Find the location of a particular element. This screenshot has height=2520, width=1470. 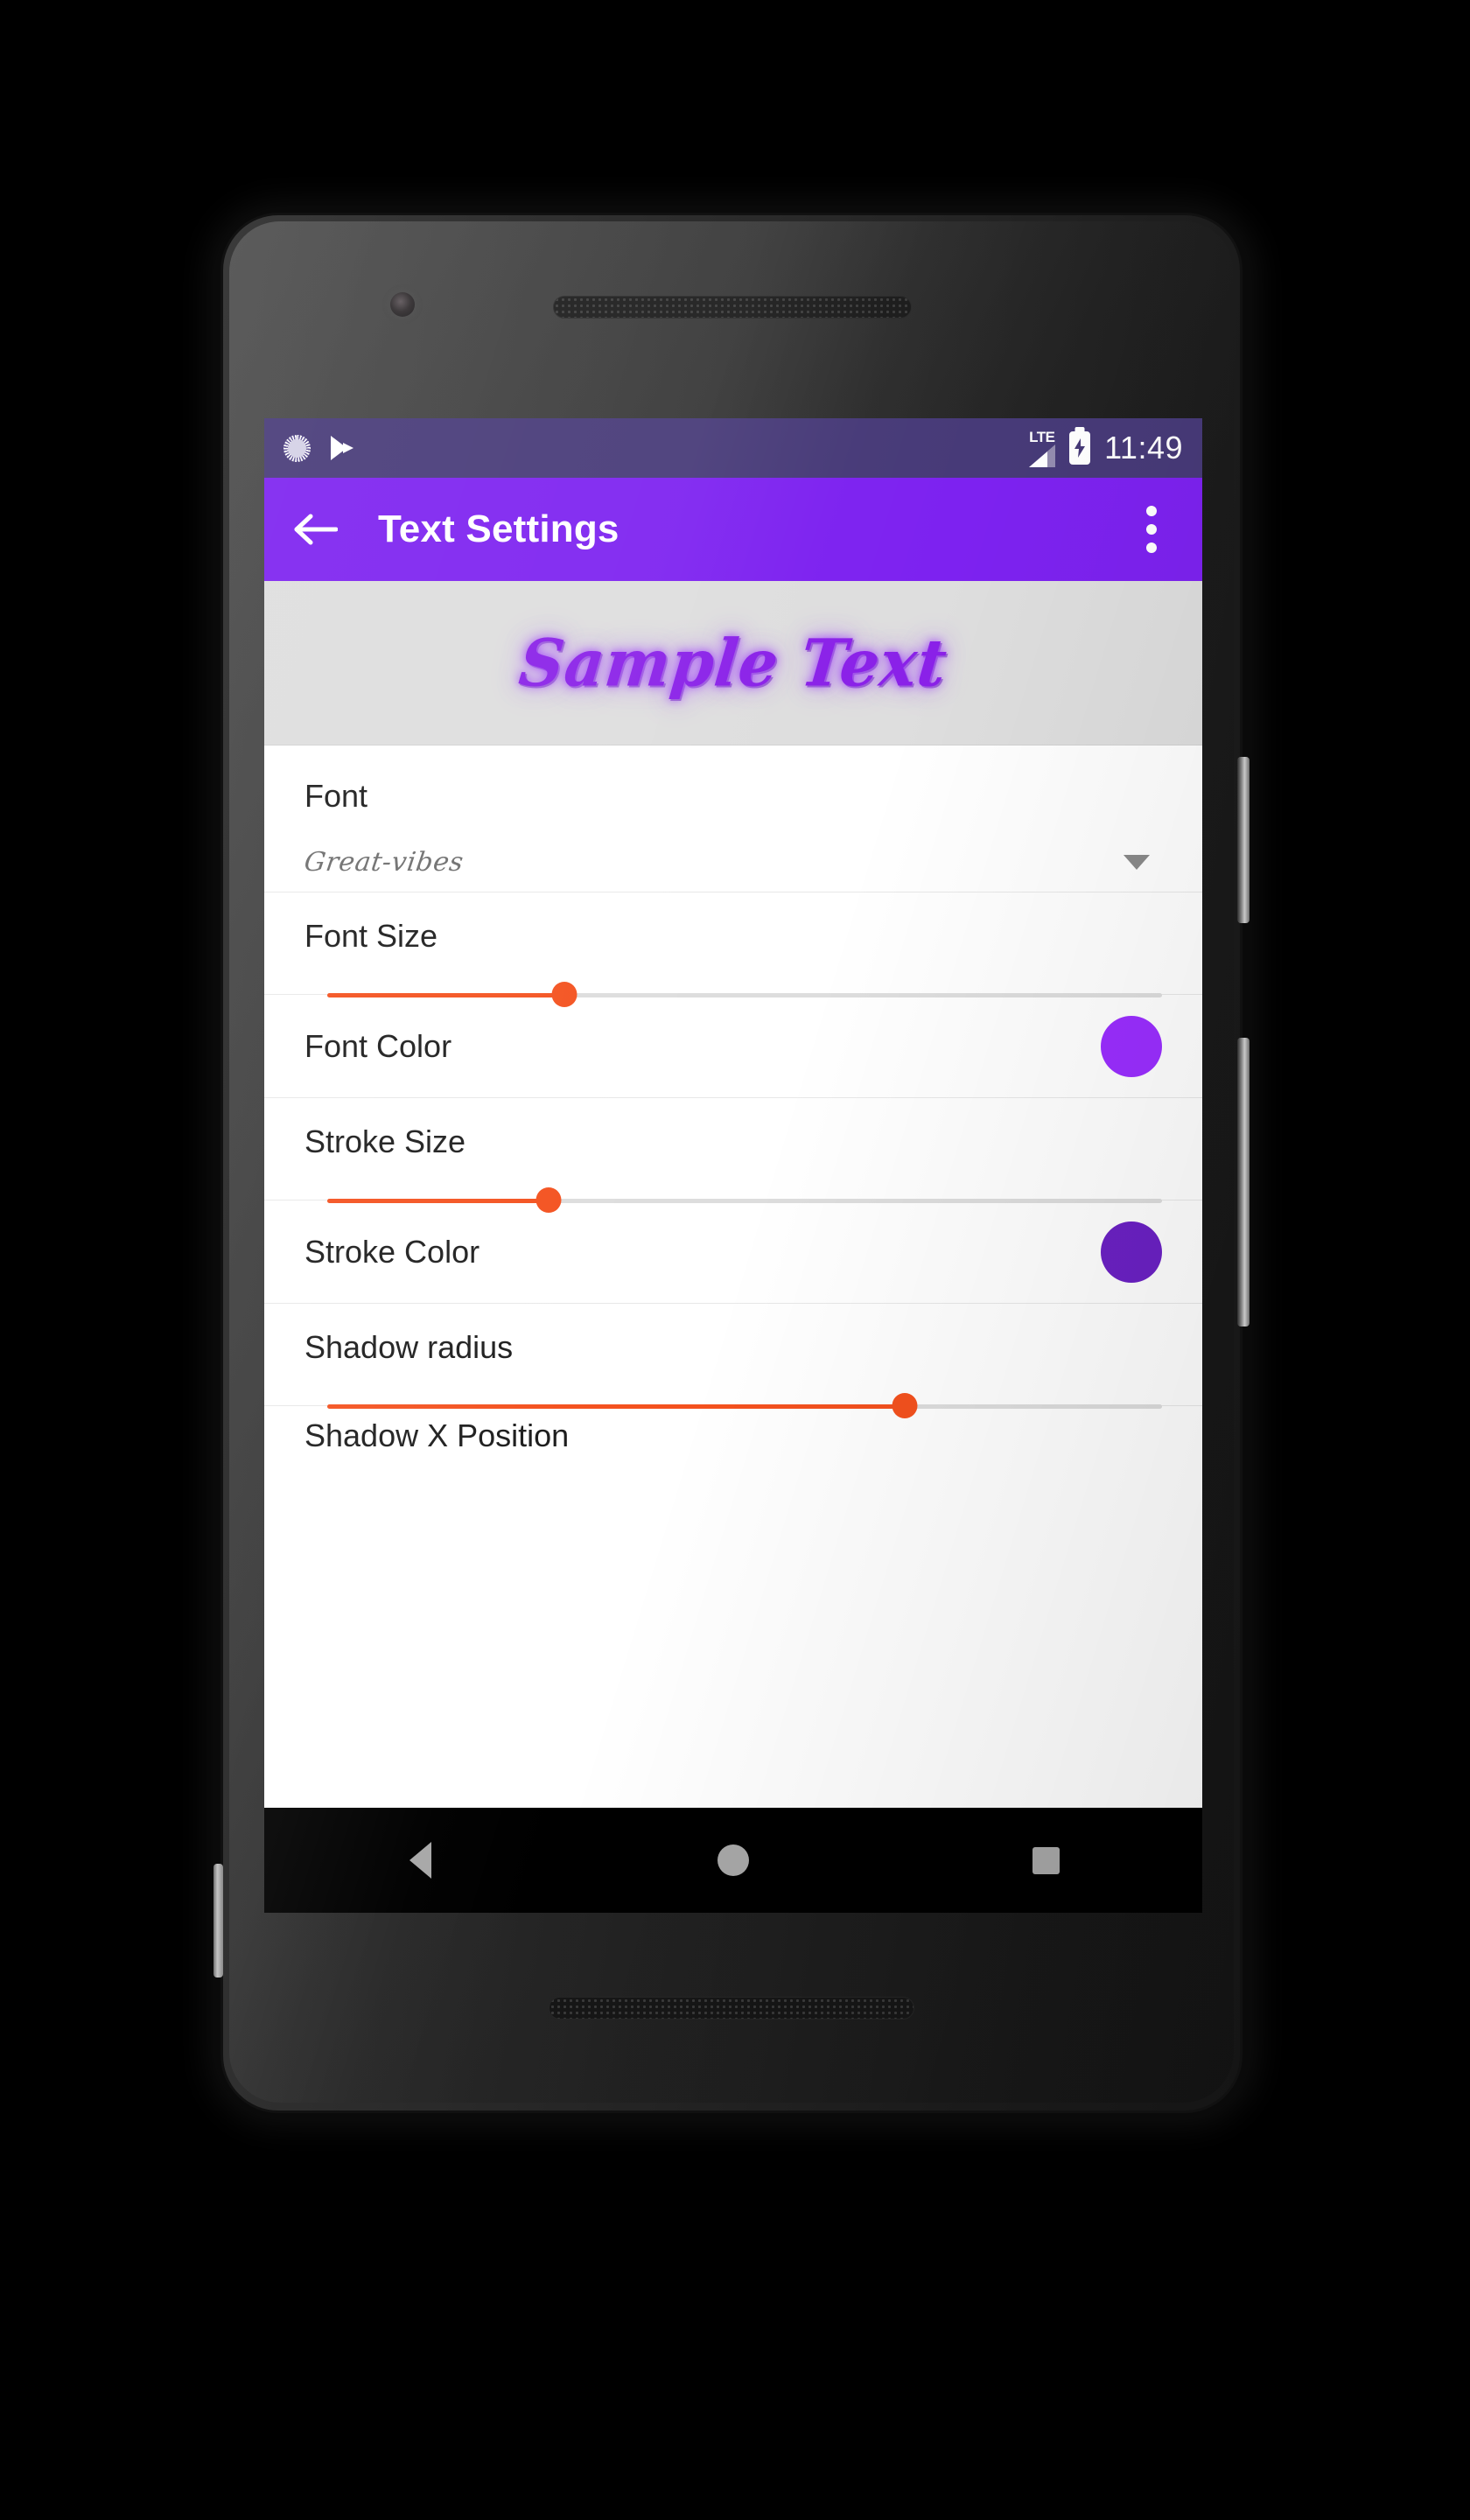

font-selected-value: Great-vibes is located at coordinates (384, 862).